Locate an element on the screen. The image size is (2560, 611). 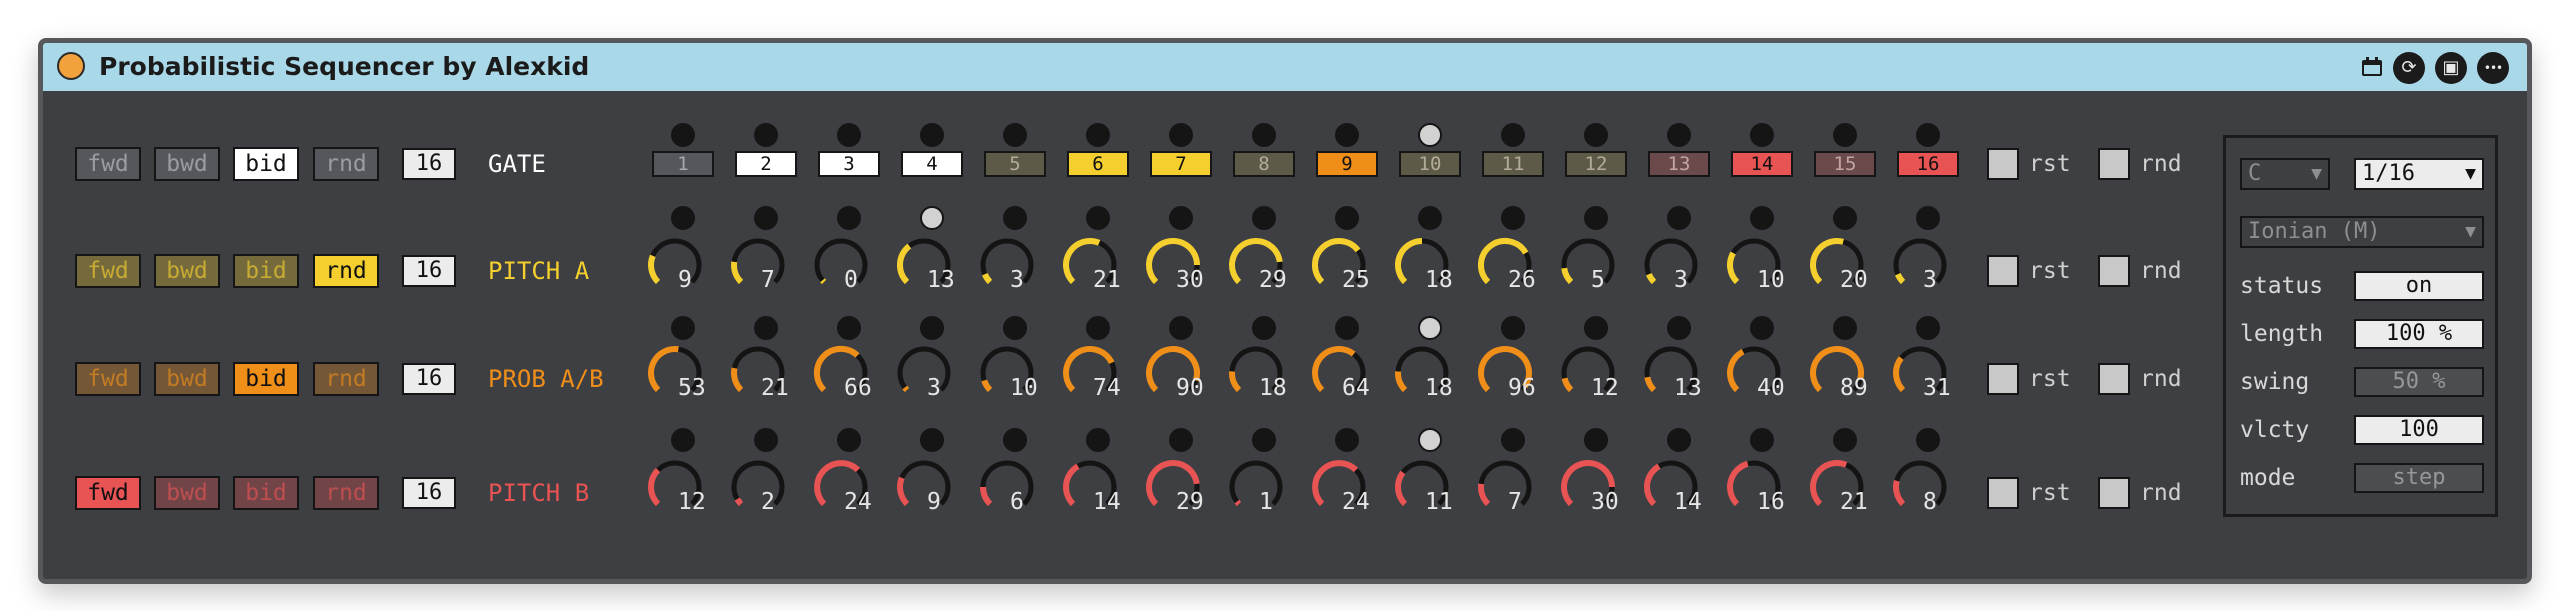
gate-step-13: 13 is located at coordinates (1679, 164).